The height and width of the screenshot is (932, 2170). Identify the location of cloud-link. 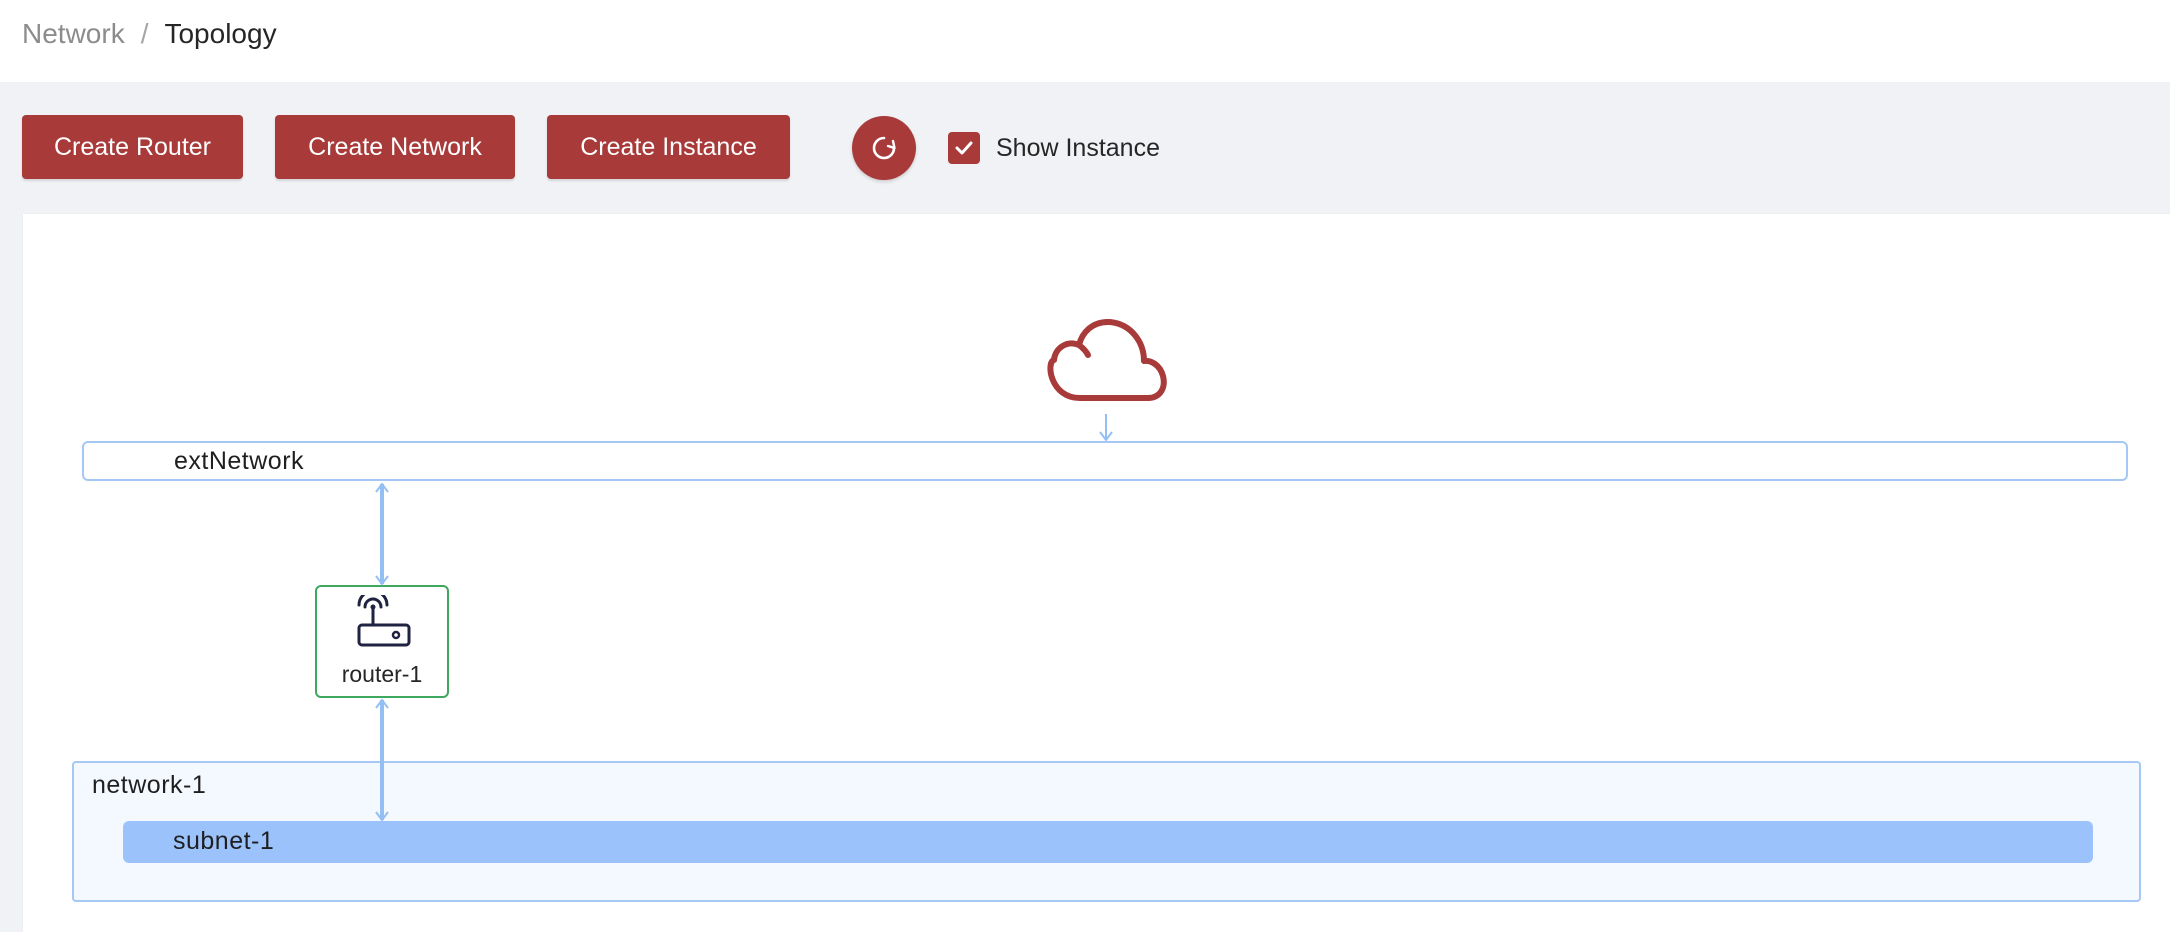
(1106, 428).